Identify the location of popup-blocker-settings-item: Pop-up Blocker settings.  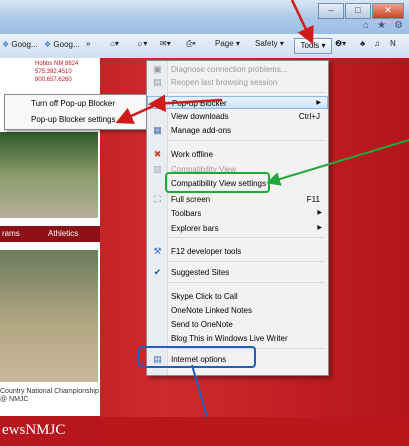
(76, 120).